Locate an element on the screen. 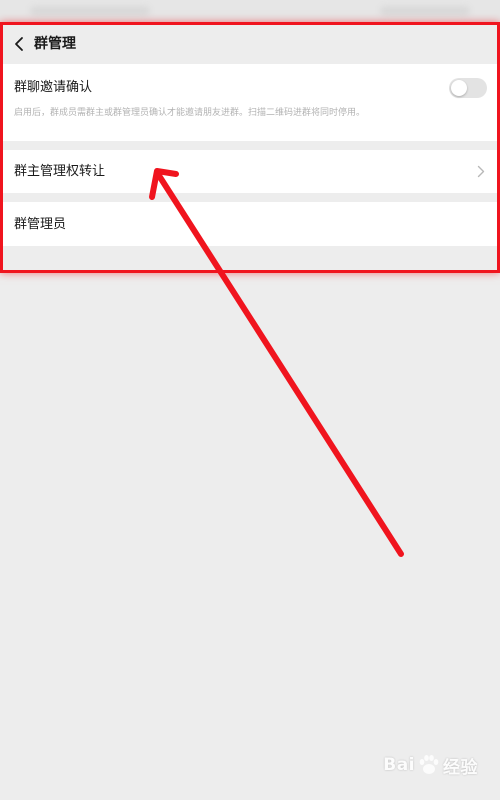 The width and height of the screenshot is (500, 800). transfer-owner-row: 群主管理权转让 is located at coordinates (250, 171).